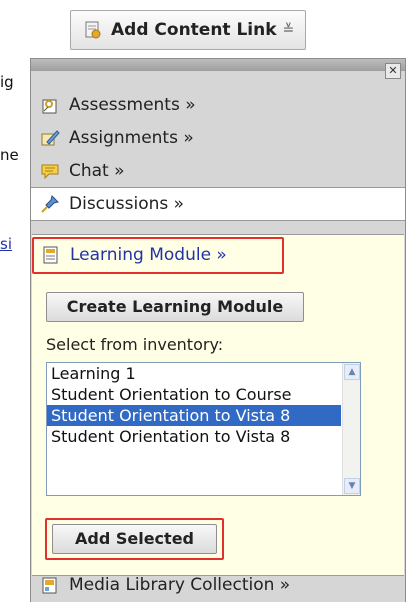 The width and height of the screenshot is (414, 602). What do you see at coordinates (50, 204) in the screenshot?
I see `pin-icon` at bounding box center [50, 204].